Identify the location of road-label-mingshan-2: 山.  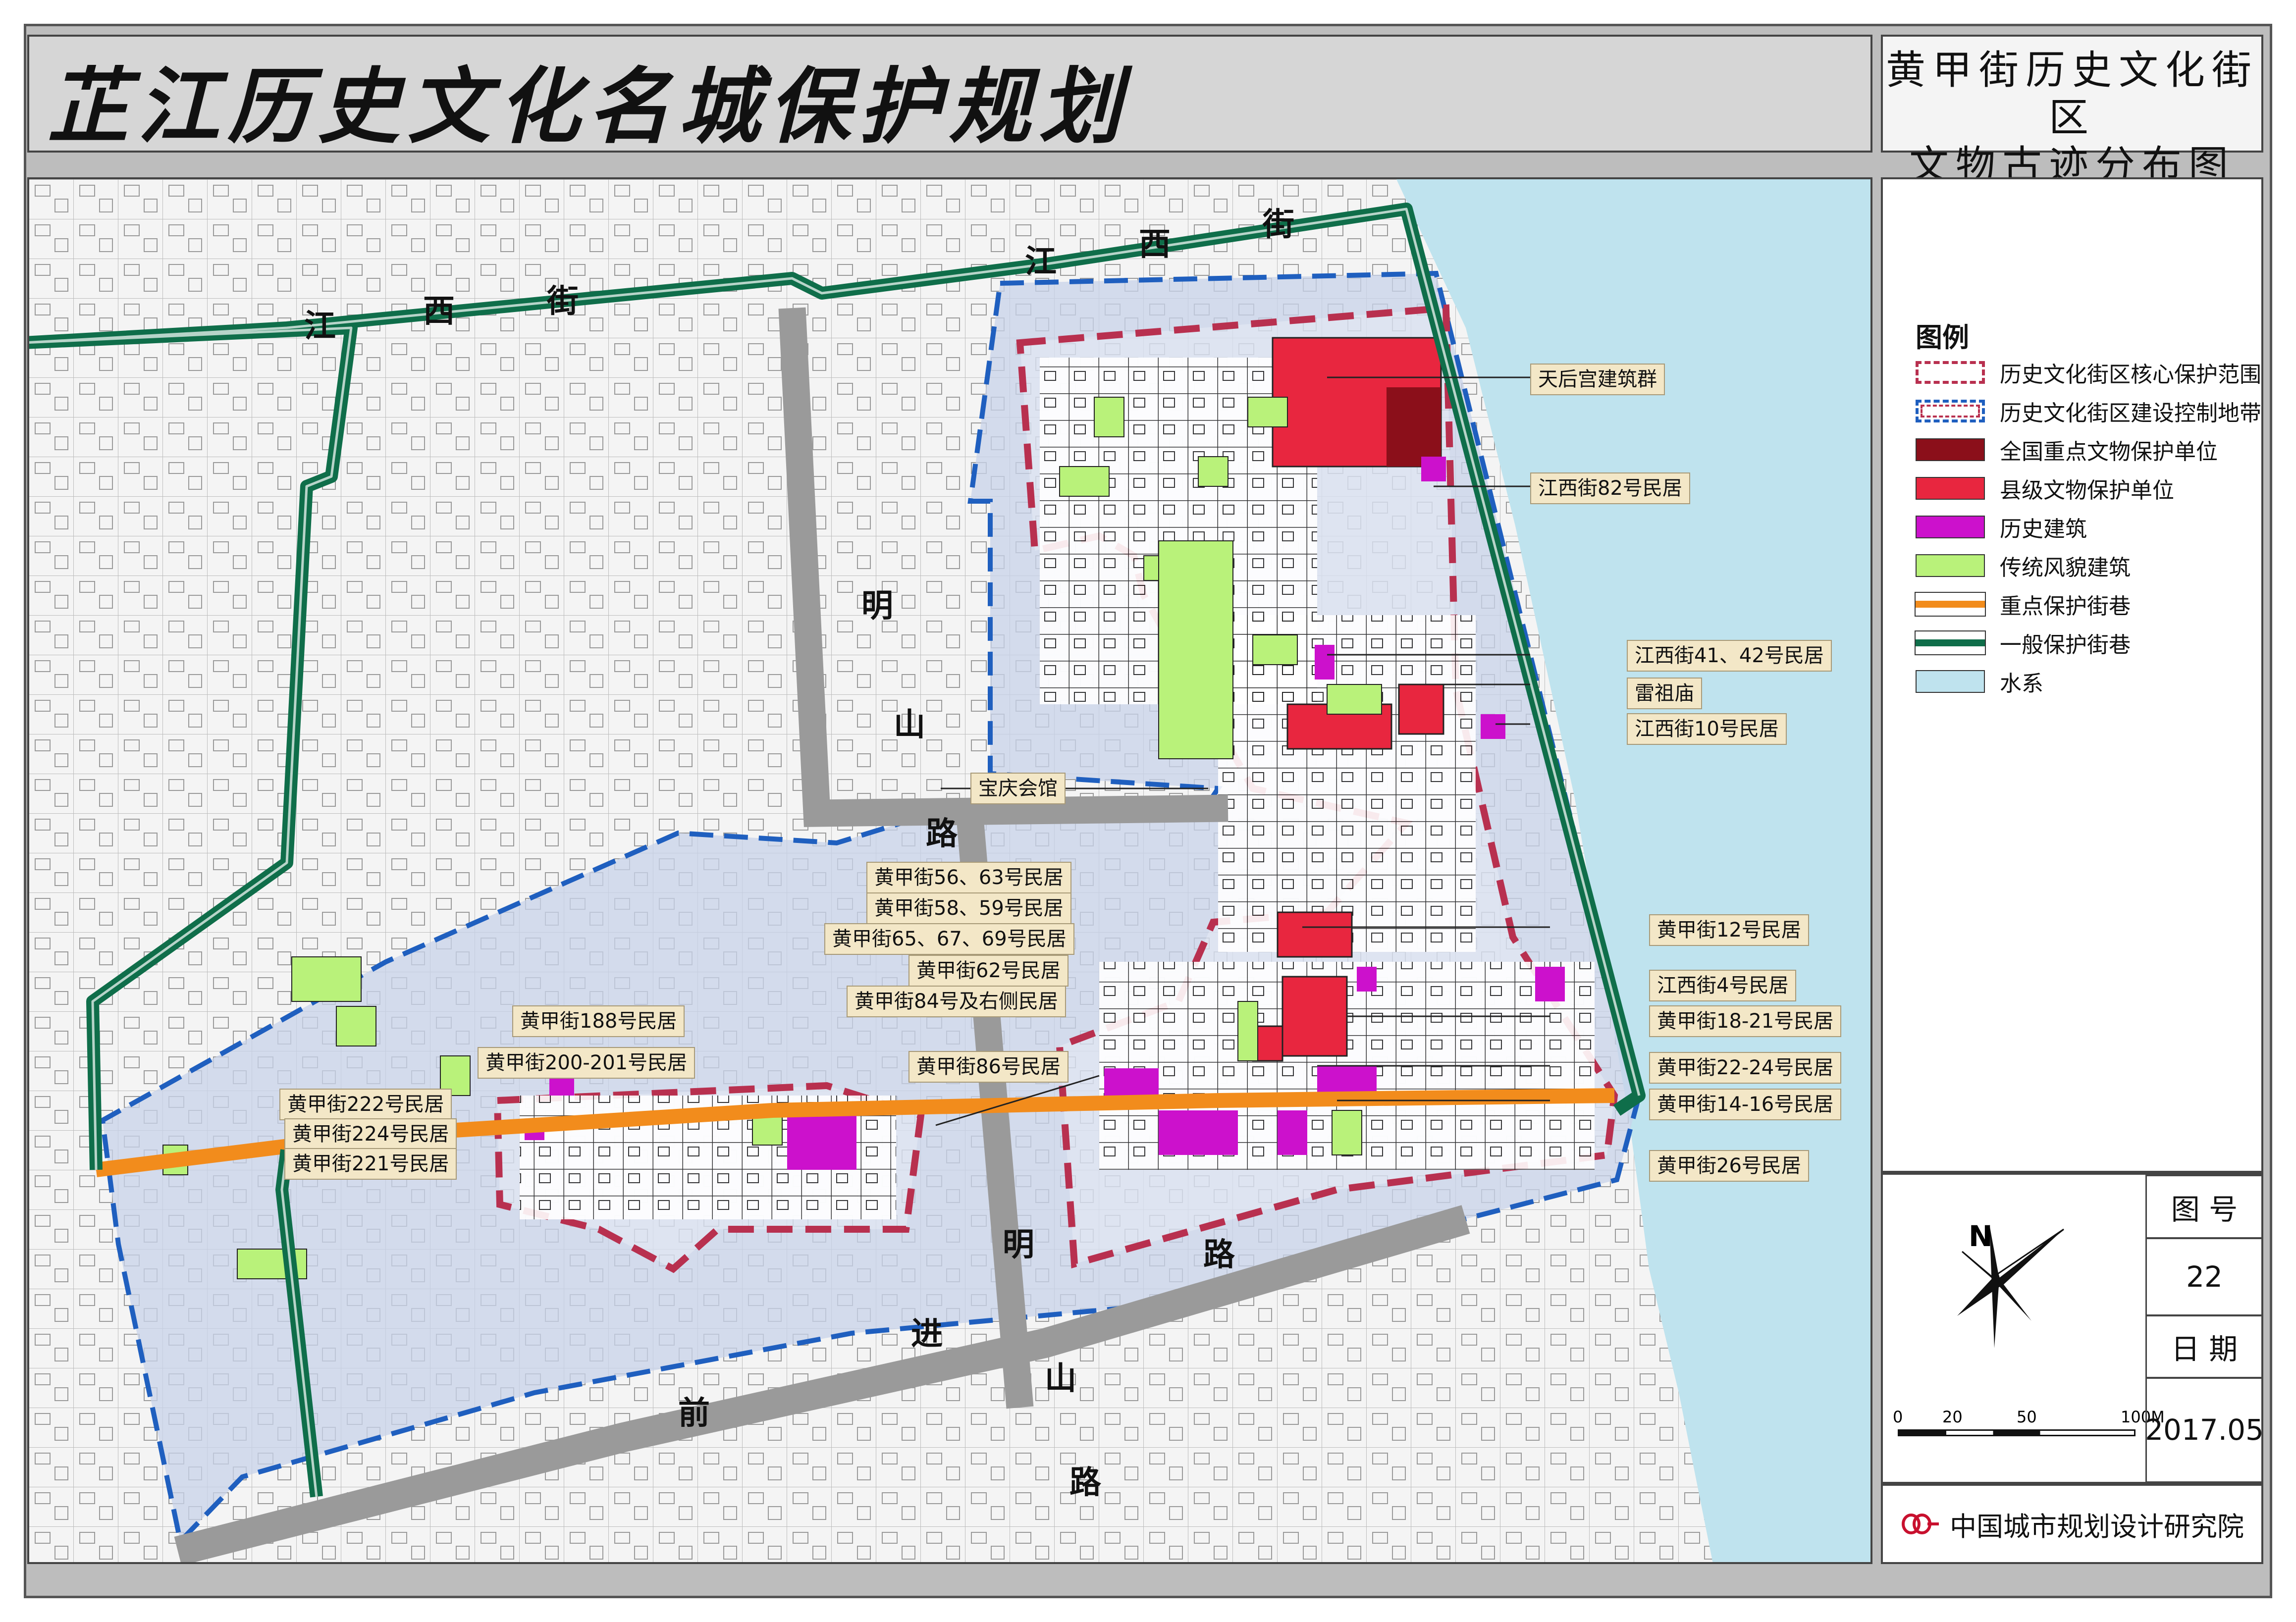
(910, 725).